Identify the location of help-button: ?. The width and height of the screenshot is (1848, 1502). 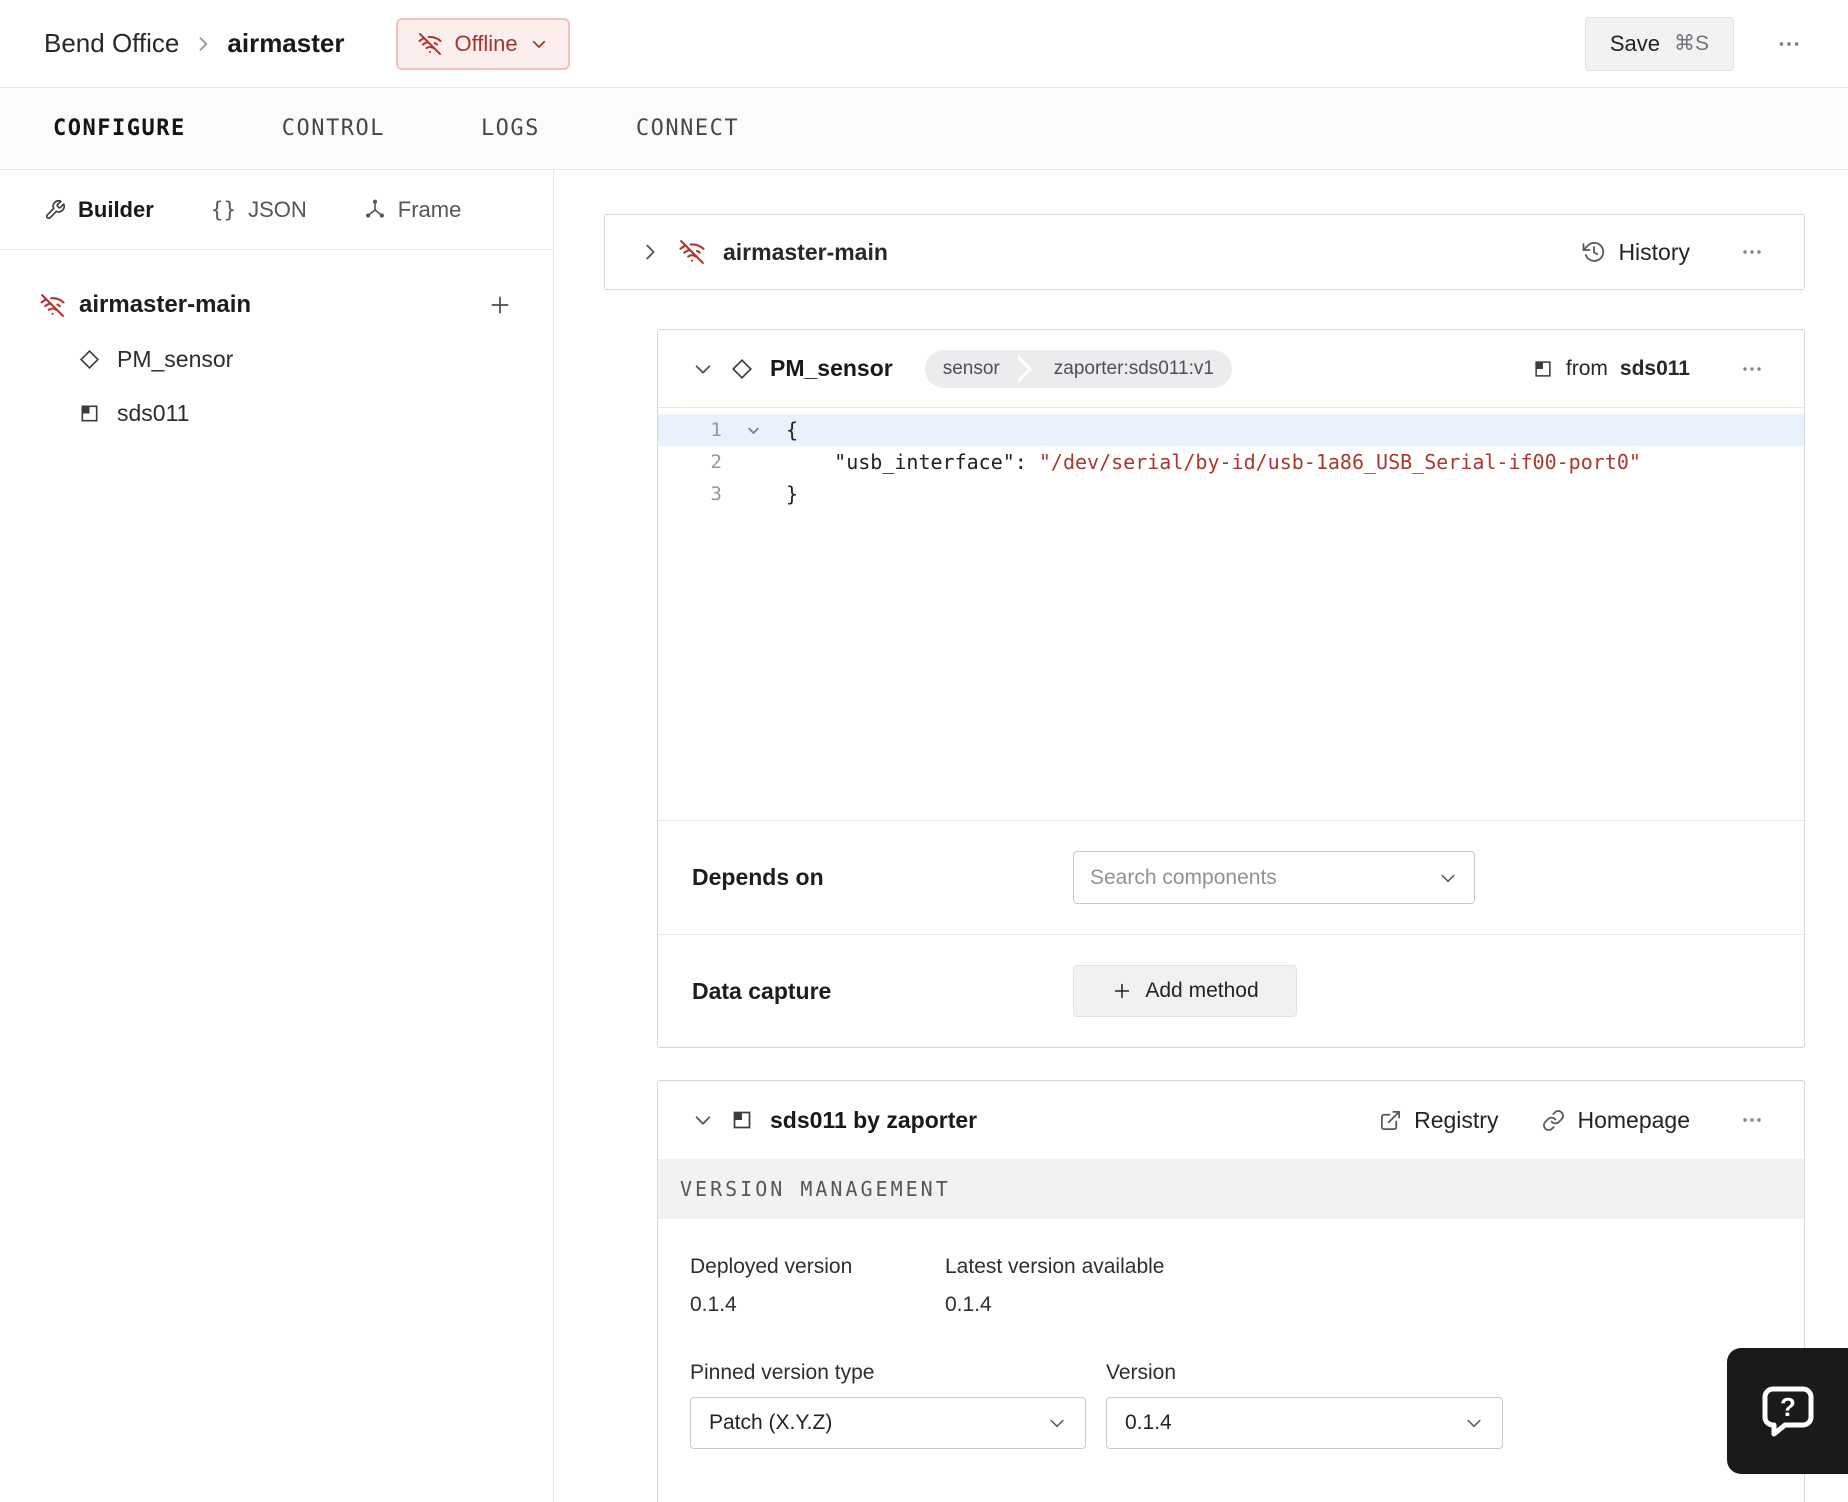
(1787, 1411).